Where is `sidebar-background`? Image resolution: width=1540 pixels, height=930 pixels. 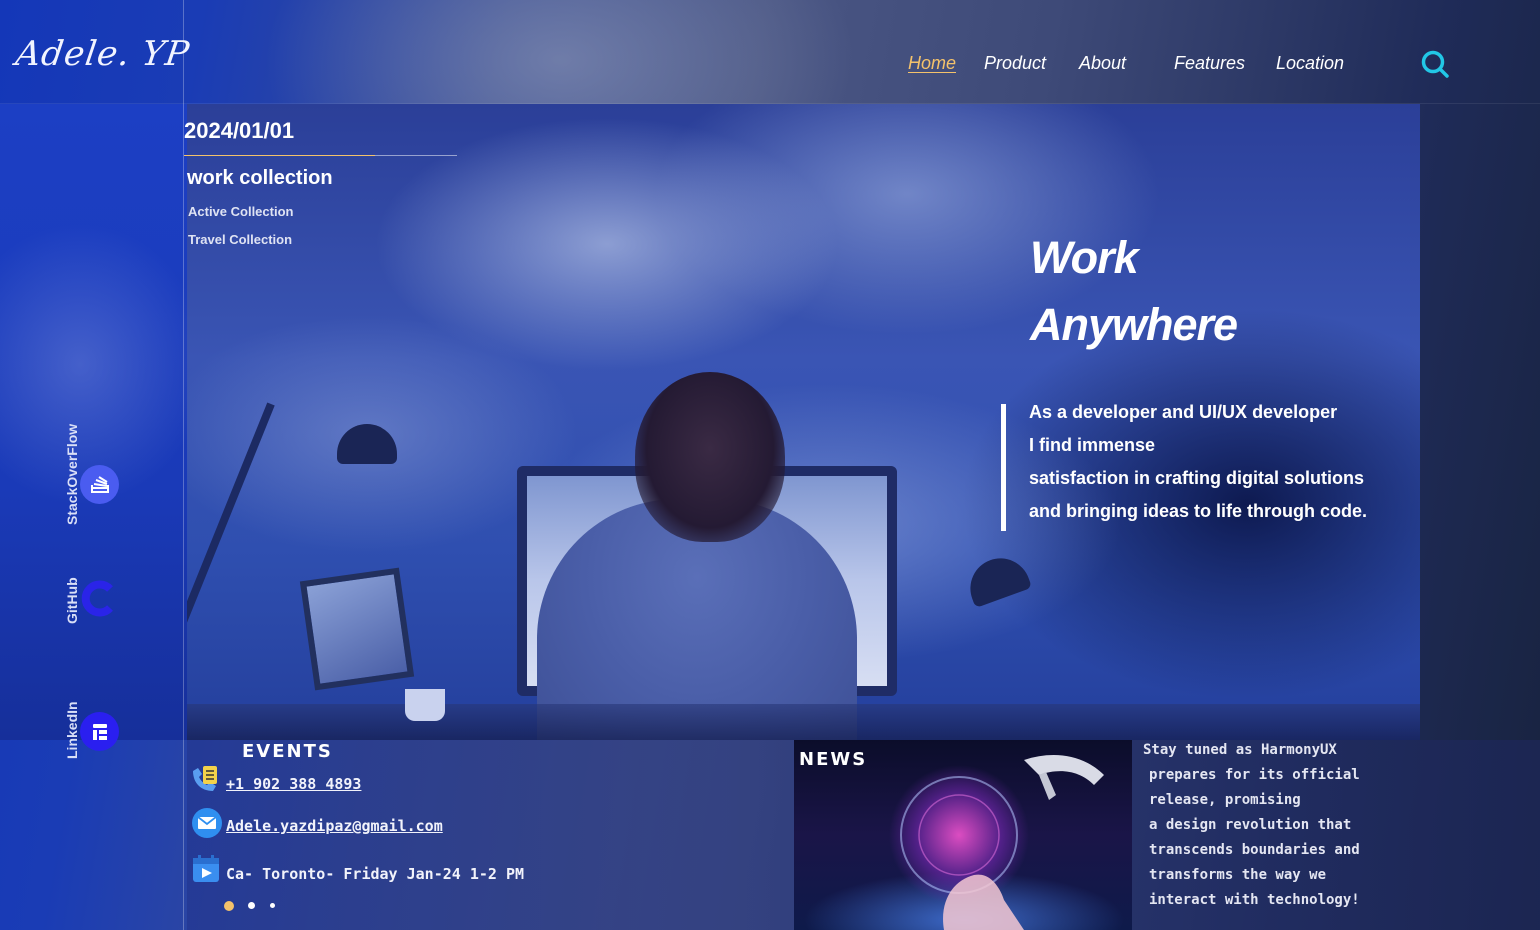 sidebar-background is located at coordinates (93, 422).